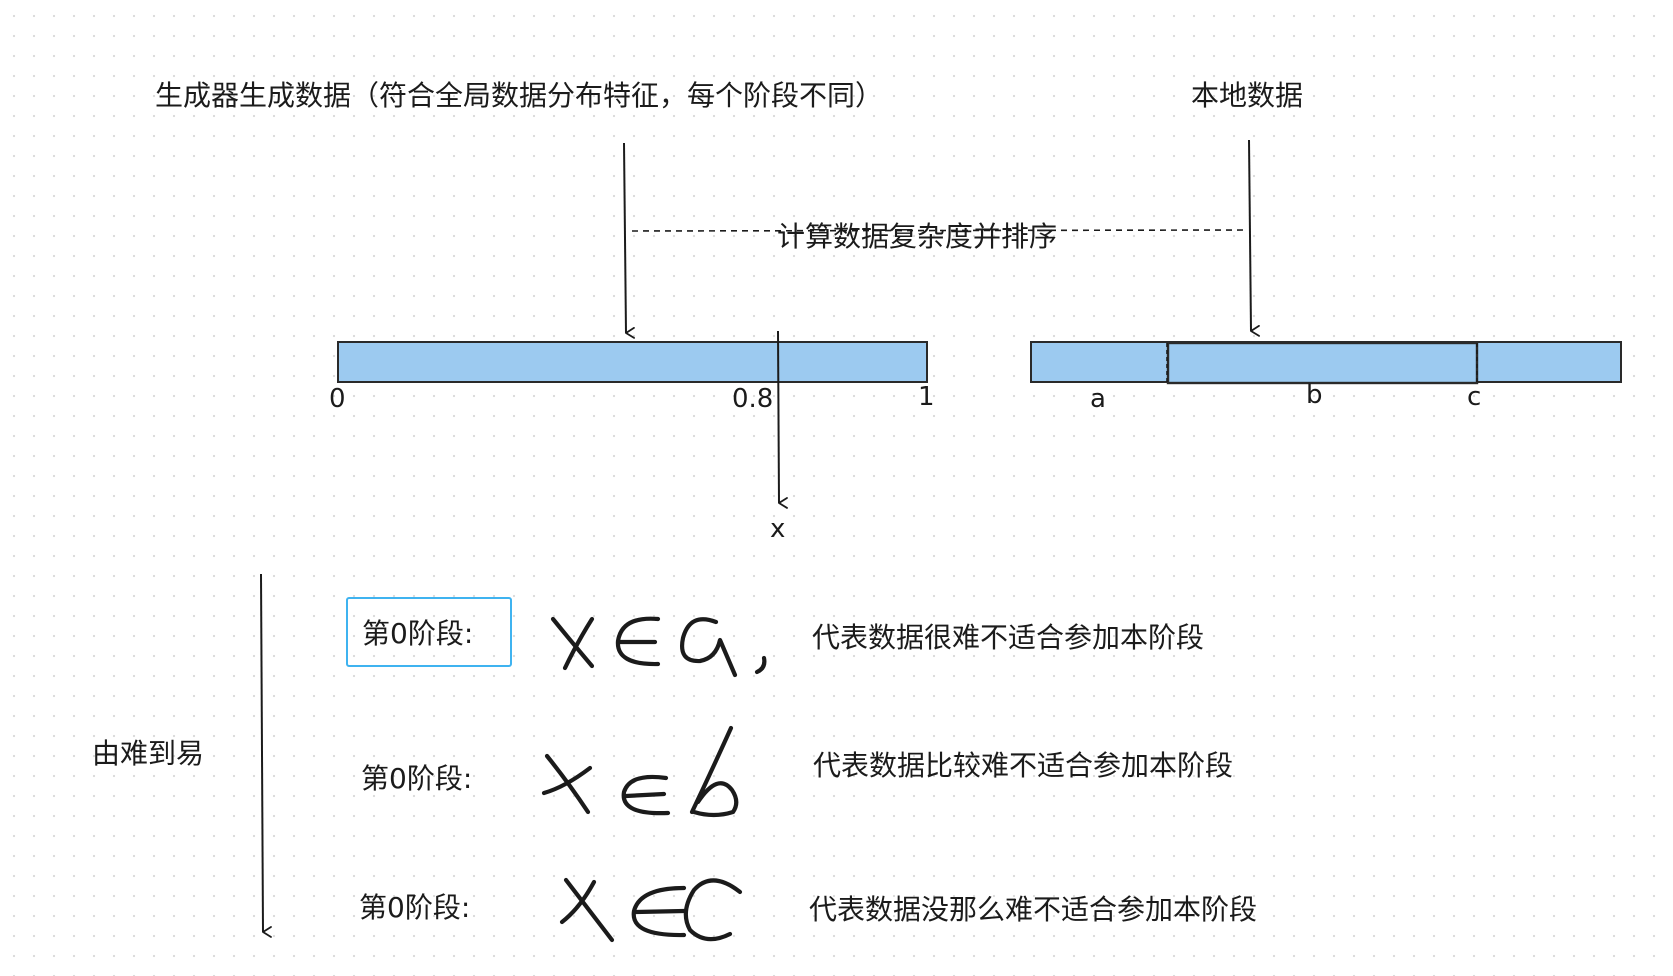 This screenshot has height=976, width=1673. Describe the element at coordinates (778, 529) in the screenshot. I see `threshold-variable: x` at that location.